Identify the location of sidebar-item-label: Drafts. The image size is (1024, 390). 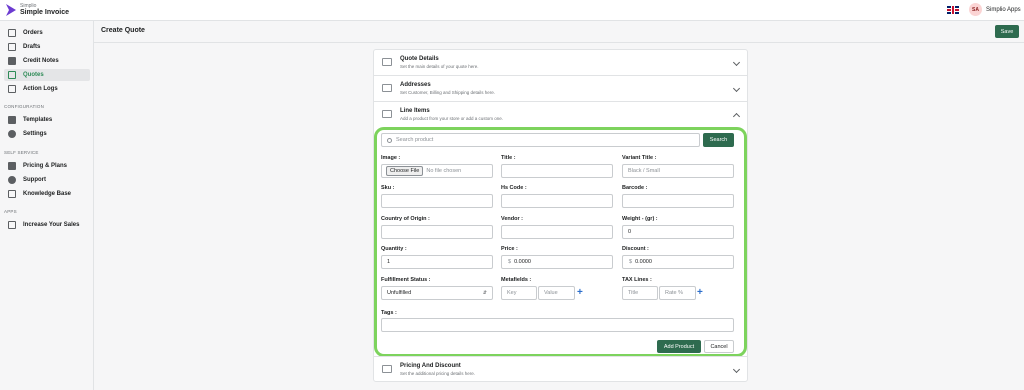
(32, 47).